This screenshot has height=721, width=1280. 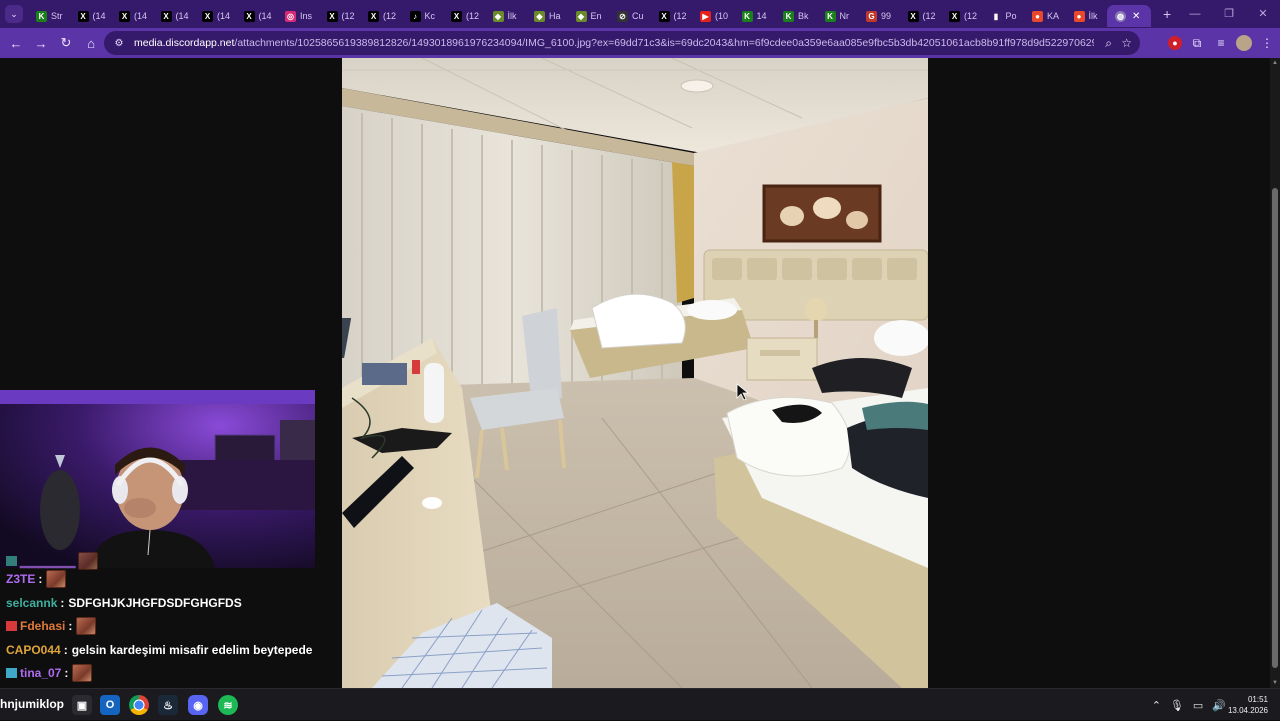 What do you see at coordinates (1221, 43) in the screenshot?
I see `media-control-icon: ≡` at bounding box center [1221, 43].